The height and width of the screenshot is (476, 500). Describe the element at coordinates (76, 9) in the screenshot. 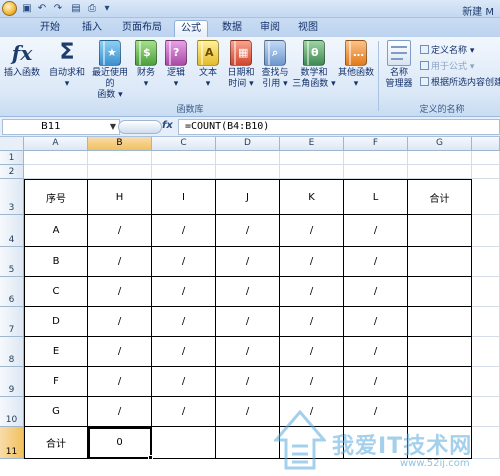

I see `print-preview-icon: ▤` at that location.